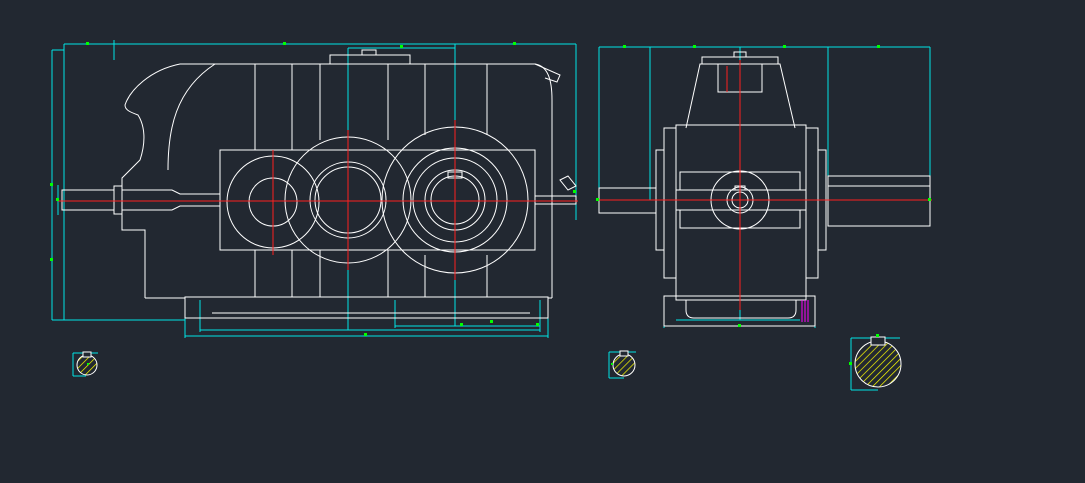  What do you see at coordinates (622, 364) in the screenshot?
I see `shaft-section-small-middle` at bounding box center [622, 364].